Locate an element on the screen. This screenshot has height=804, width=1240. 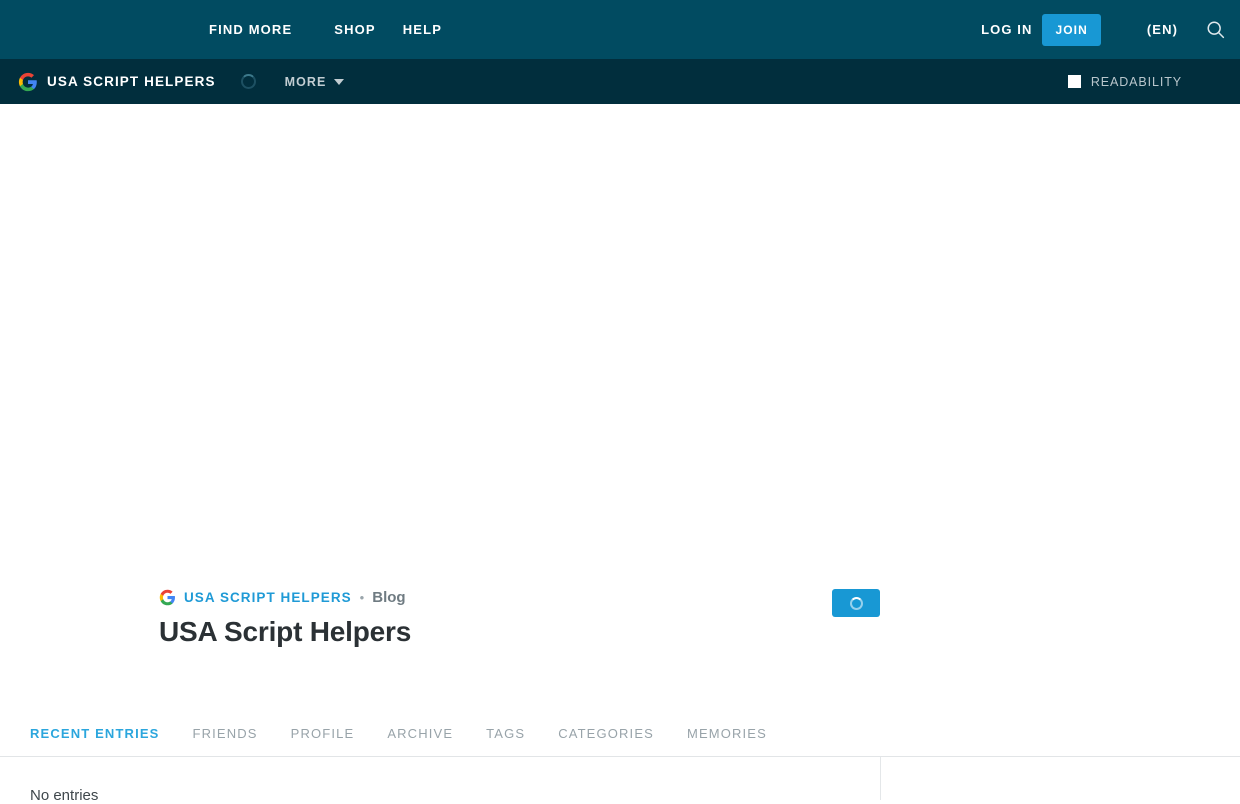
readability-checkbox is located at coordinates (1074, 81).